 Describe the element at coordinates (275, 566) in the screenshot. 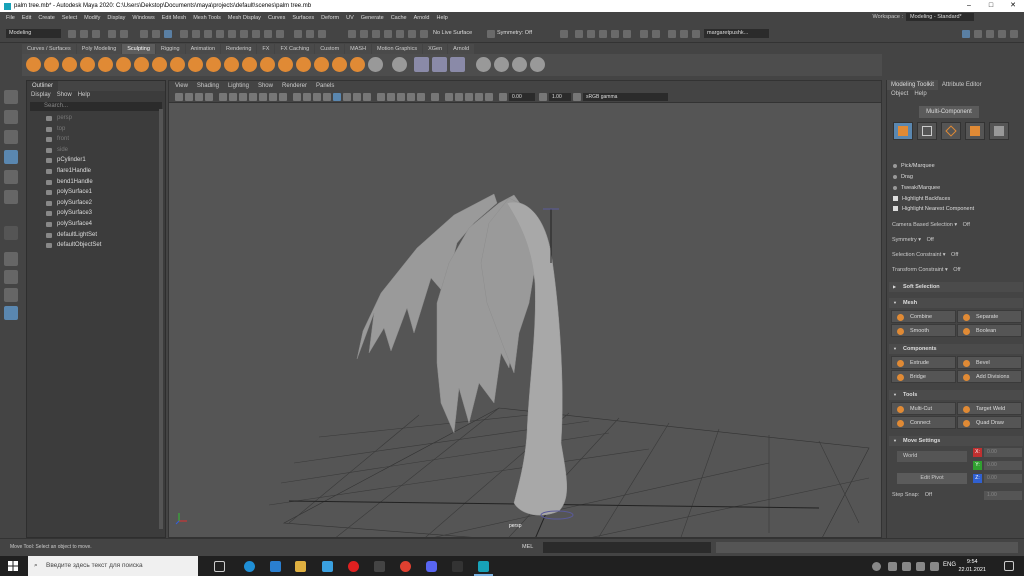

I see `mail-icon` at that location.